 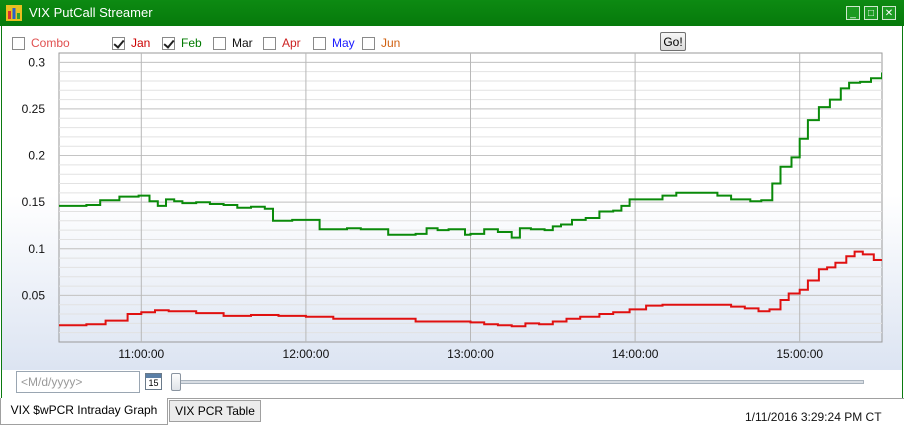 I want to click on y-tick-label: 0.3, so click(x=36, y=62).